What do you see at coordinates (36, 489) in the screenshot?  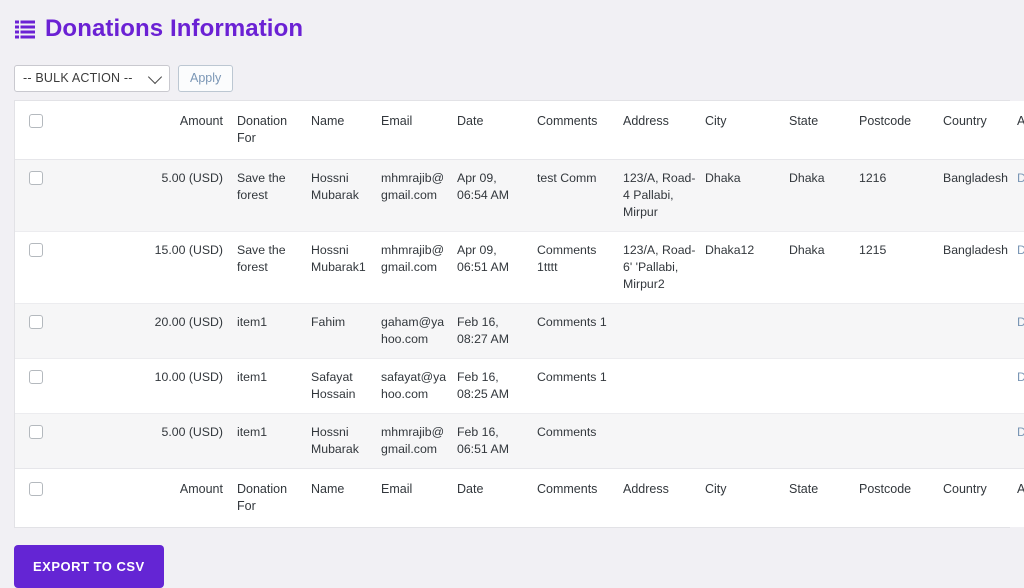 I see `select-all-checkbox-footer` at bounding box center [36, 489].